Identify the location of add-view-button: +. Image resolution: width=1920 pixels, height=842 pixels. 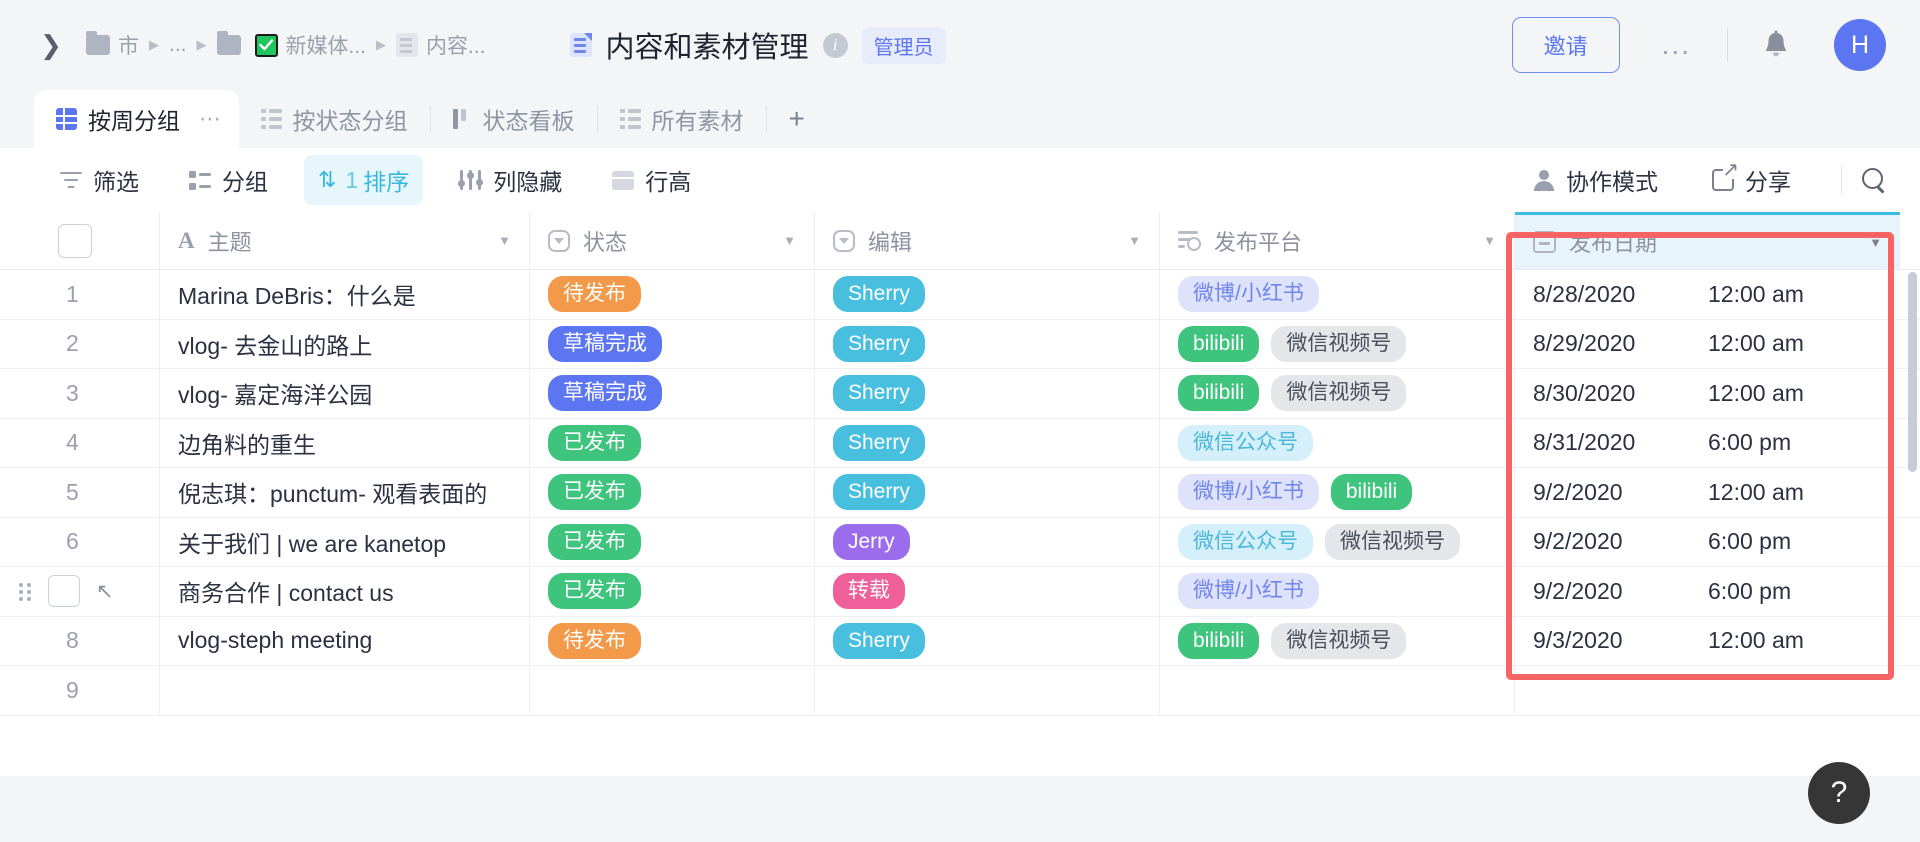
(797, 119).